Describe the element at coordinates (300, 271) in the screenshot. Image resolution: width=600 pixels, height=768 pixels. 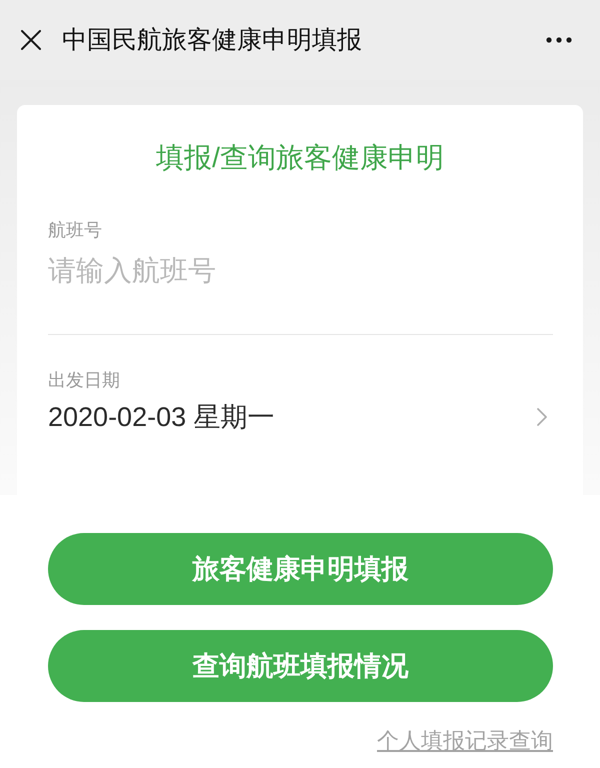
I see `input-field: 请输入航班号` at that location.